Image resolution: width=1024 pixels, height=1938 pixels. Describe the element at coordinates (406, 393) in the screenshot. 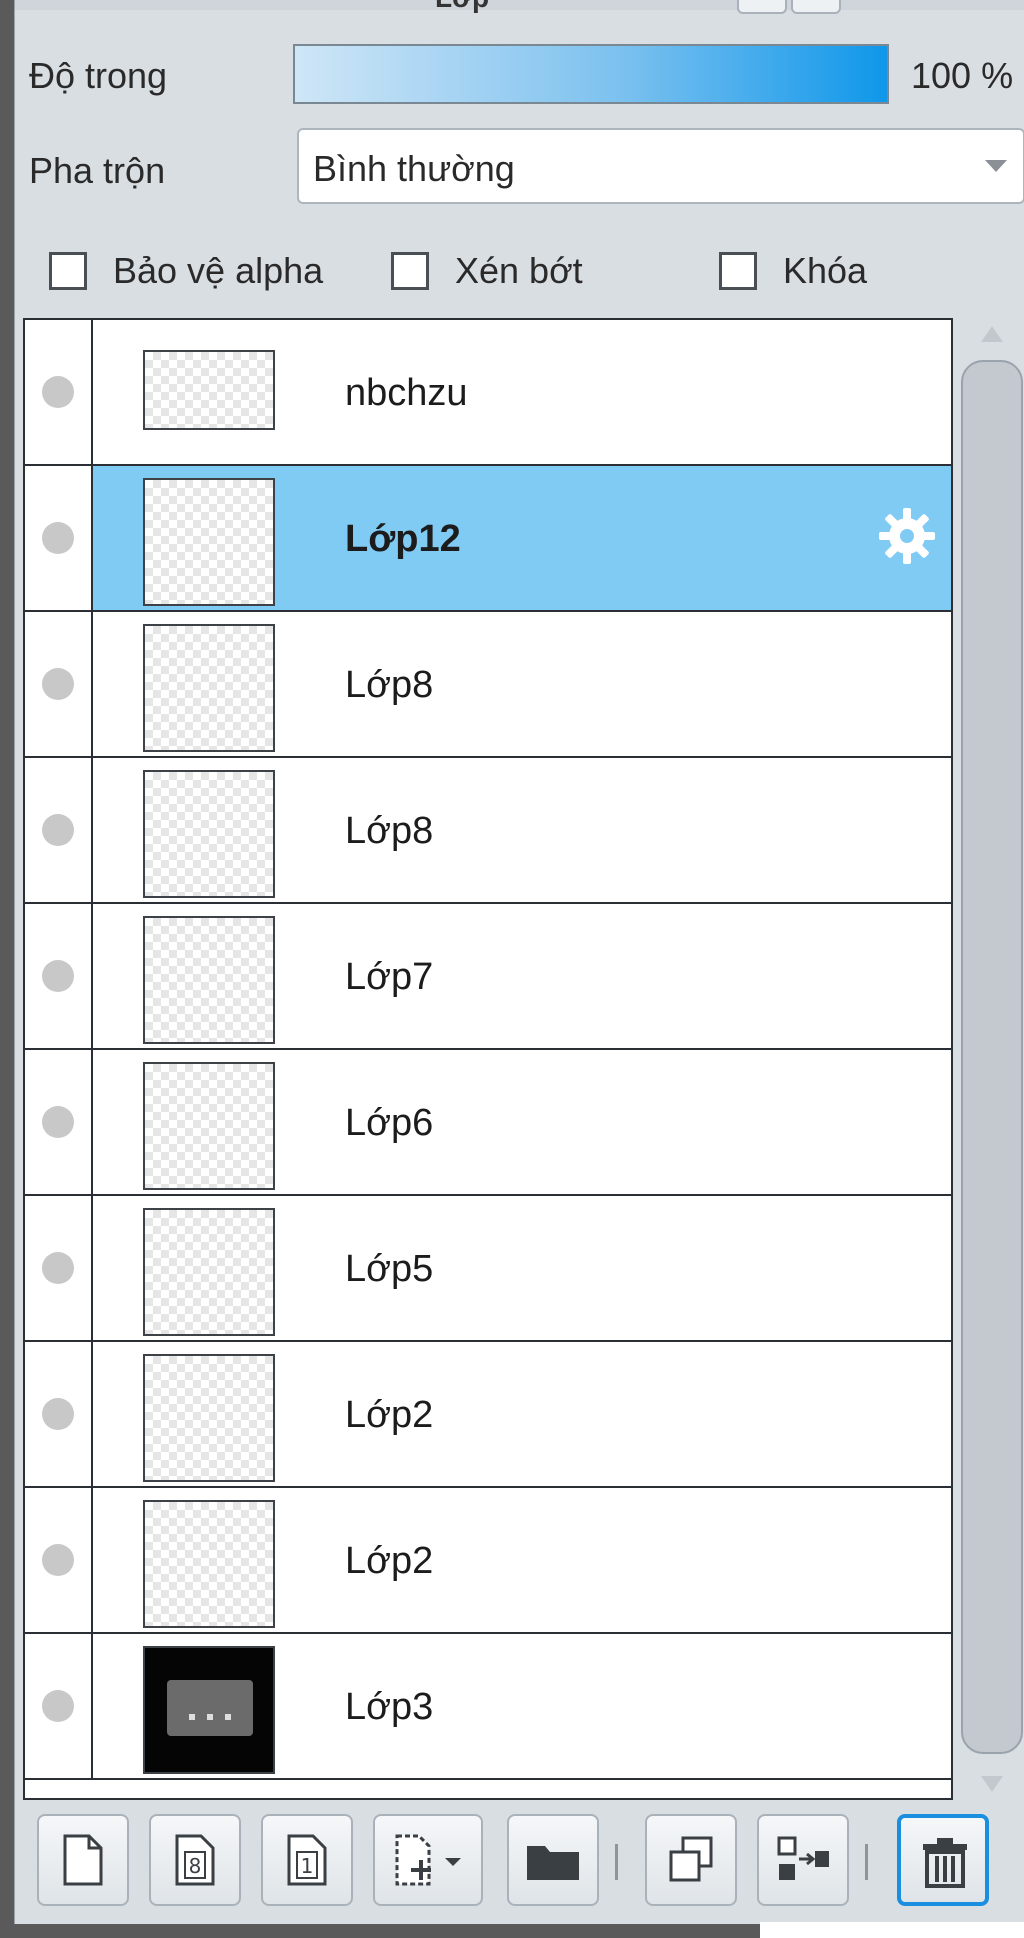

I see `layer-name: nbchzu` at that location.